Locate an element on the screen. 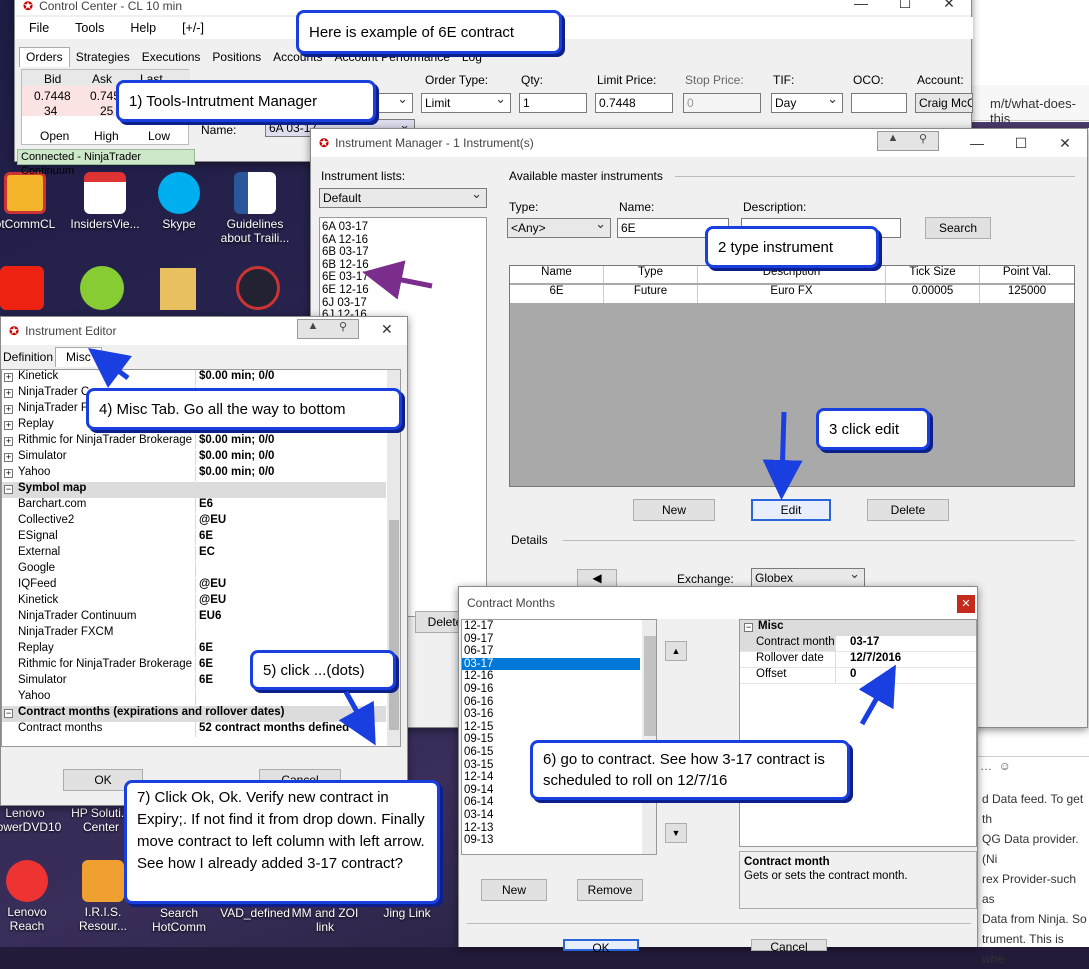  arrow-edit is located at coordinates (782, 455).